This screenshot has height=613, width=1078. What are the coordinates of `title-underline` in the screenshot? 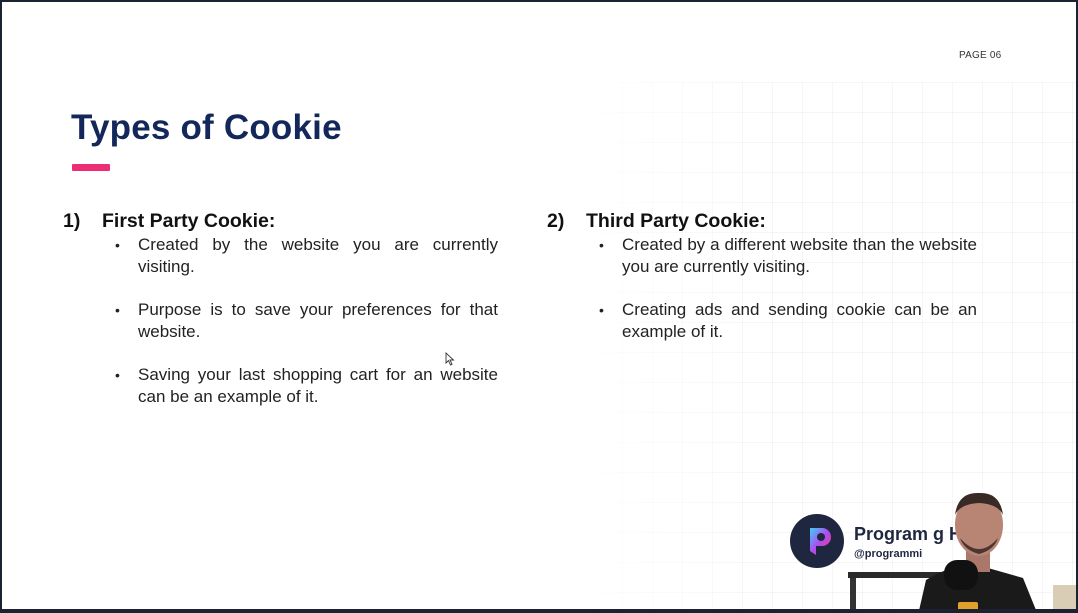 It's located at (91, 167).